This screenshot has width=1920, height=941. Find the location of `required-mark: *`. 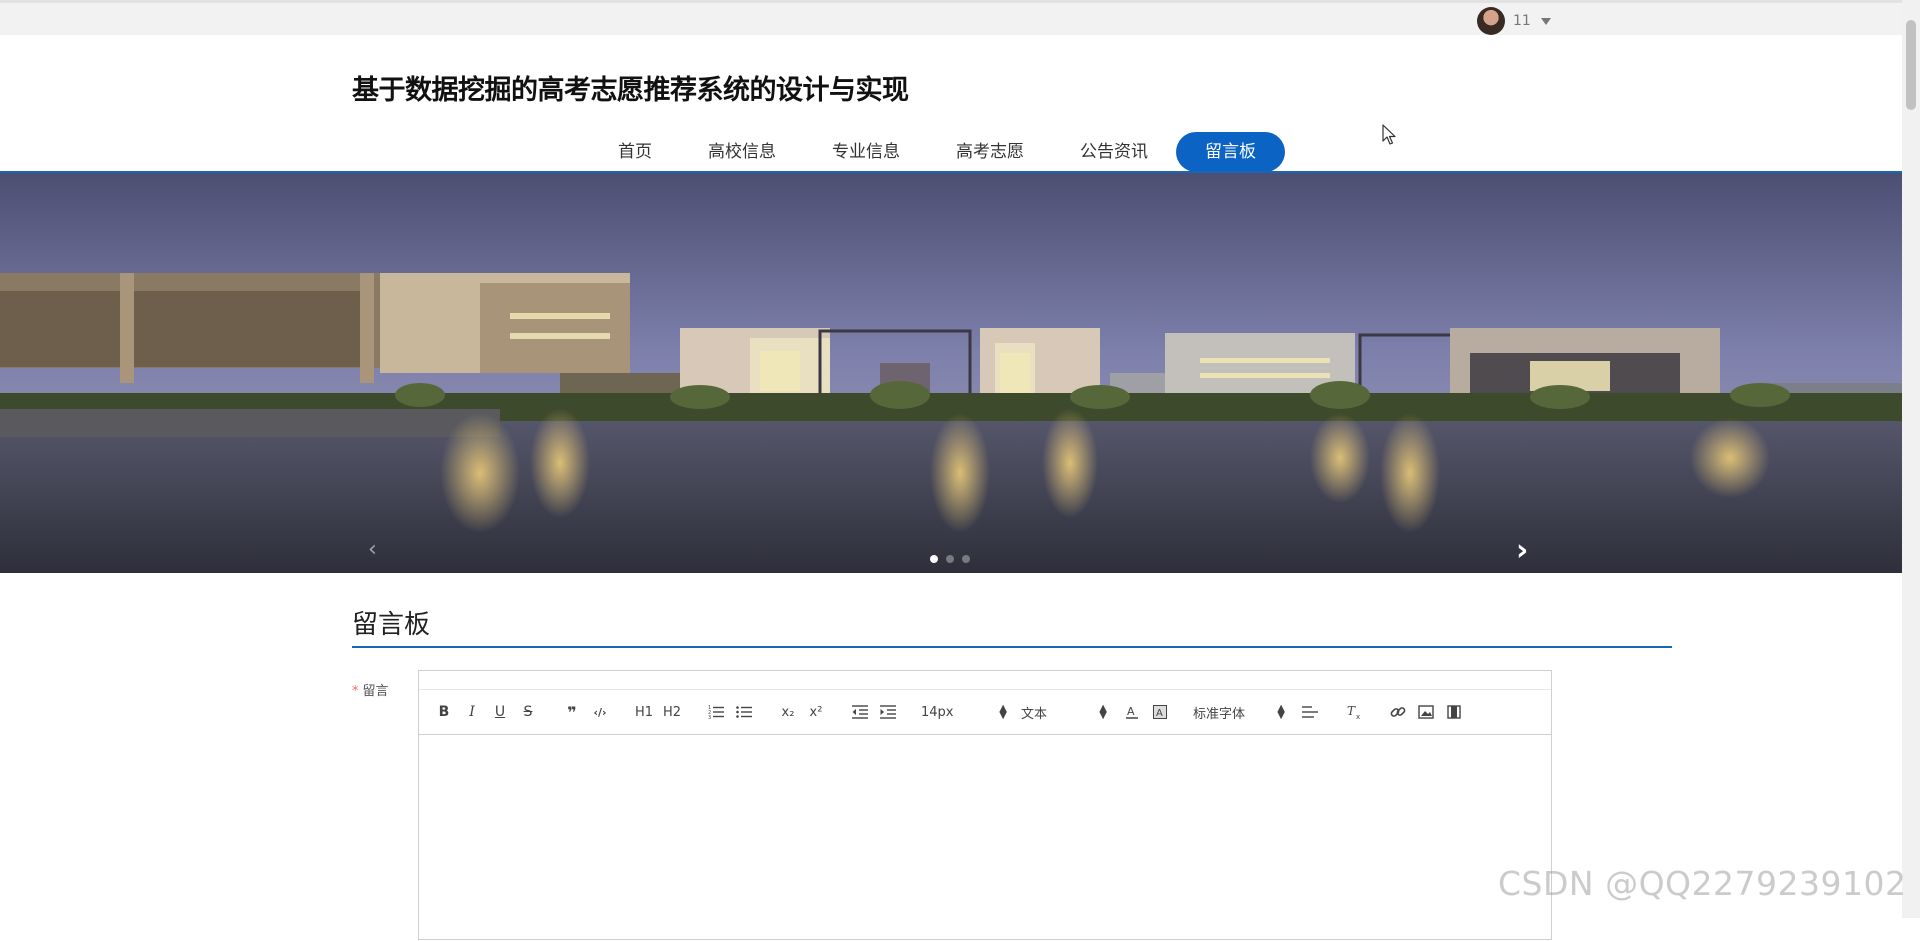

required-mark: * is located at coordinates (355, 691).